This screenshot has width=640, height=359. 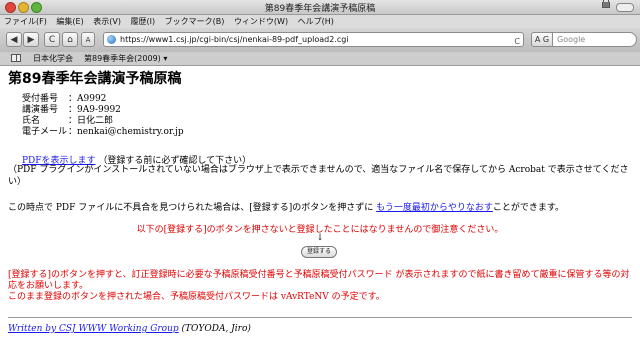 What do you see at coordinates (40, 99) in the screenshot?
I see `field-label: 受付番号` at bounding box center [40, 99].